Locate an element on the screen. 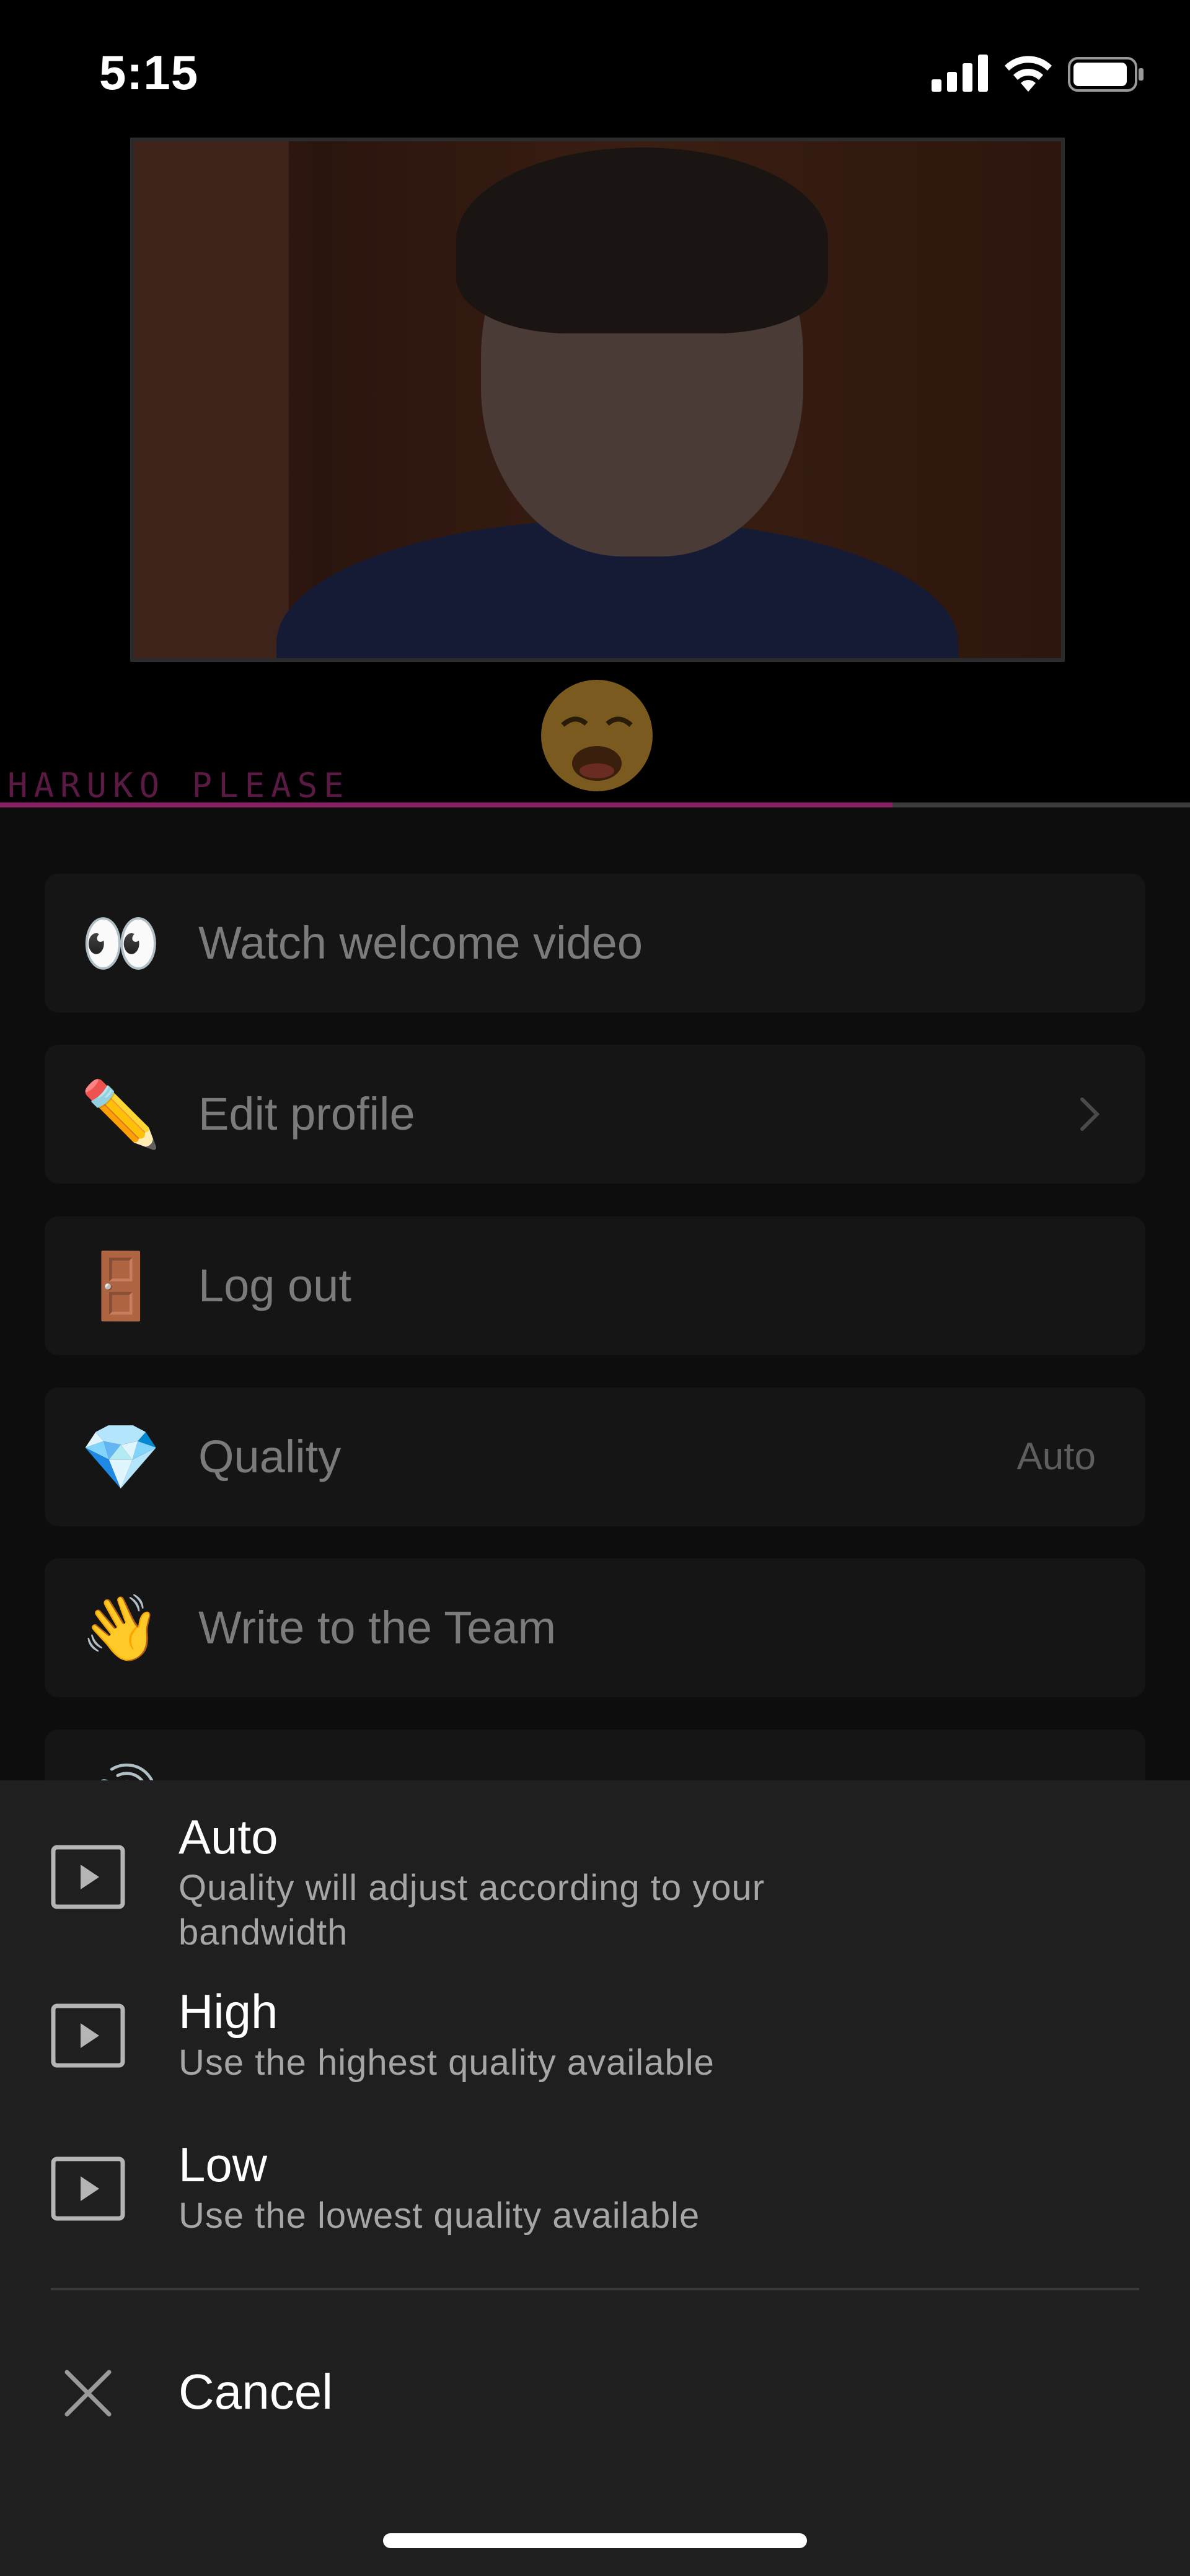 This screenshot has width=1190, height=2576. wifi-icon is located at coordinates (1028, 74).